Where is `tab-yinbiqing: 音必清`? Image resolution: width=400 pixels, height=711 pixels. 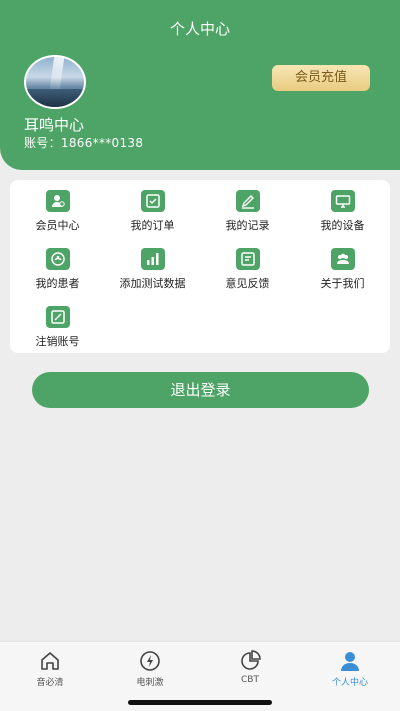
tab-yinbiqing: 音必清 is located at coordinates (50, 669).